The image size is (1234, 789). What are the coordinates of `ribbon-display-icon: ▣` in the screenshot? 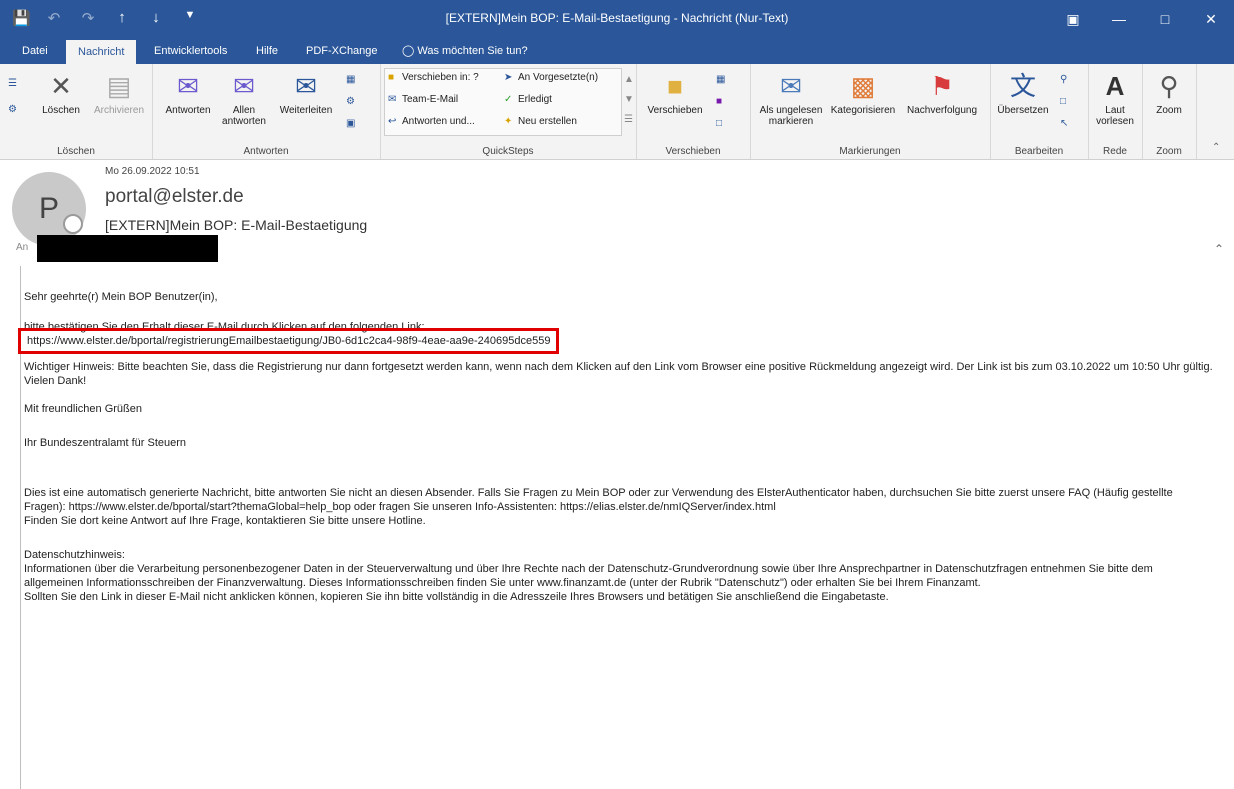 It's located at (1073, 19).